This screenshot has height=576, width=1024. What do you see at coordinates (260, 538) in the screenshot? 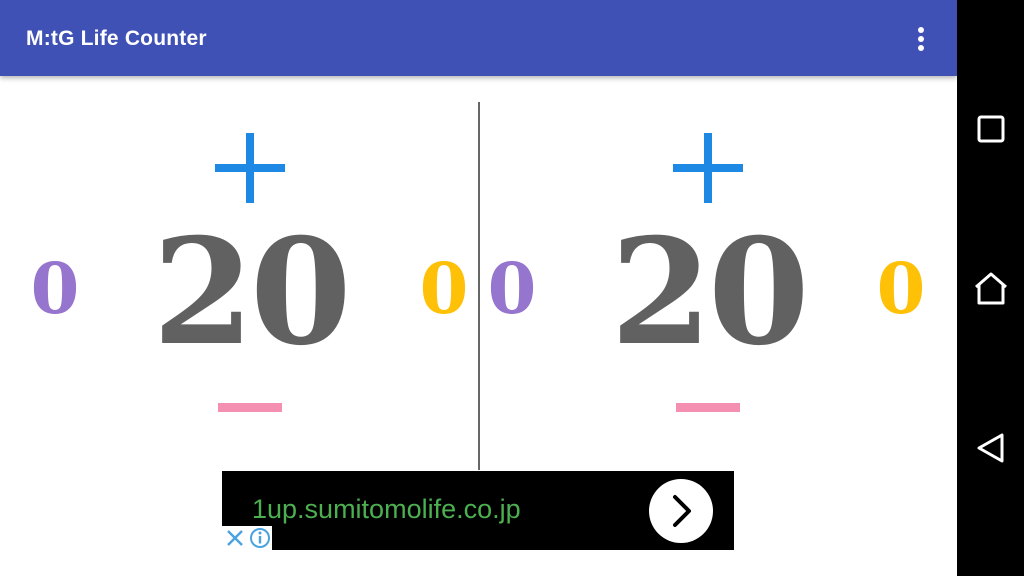
I see `info-icon` at bounding box center [260, 538].